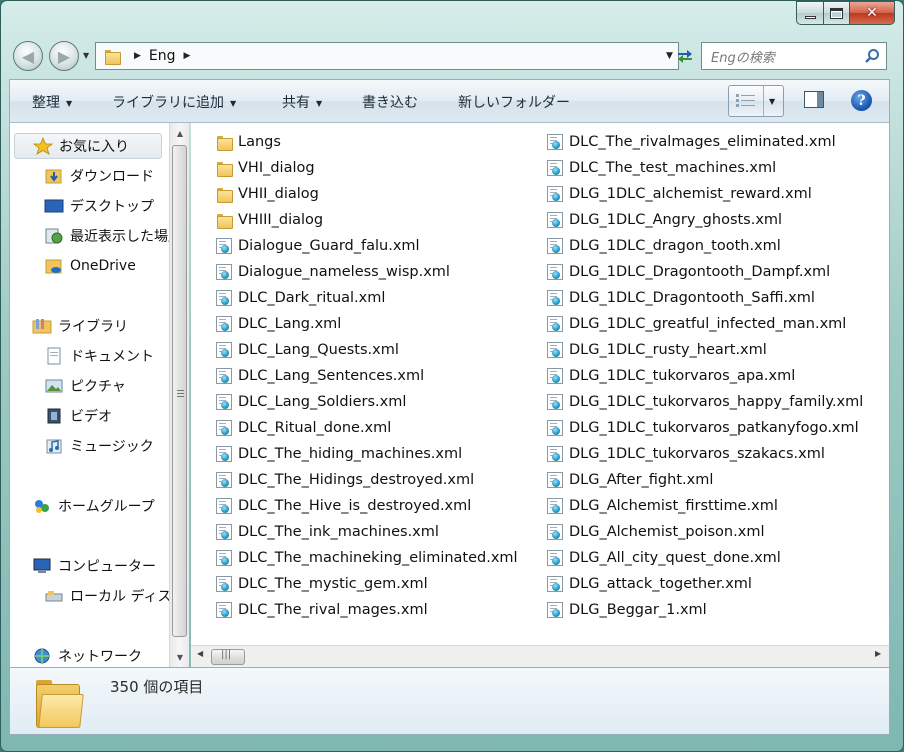 The height and width of the screenshot is (752, 904). I want to click on file-name: VHIII_dialog, so click(281, 220).